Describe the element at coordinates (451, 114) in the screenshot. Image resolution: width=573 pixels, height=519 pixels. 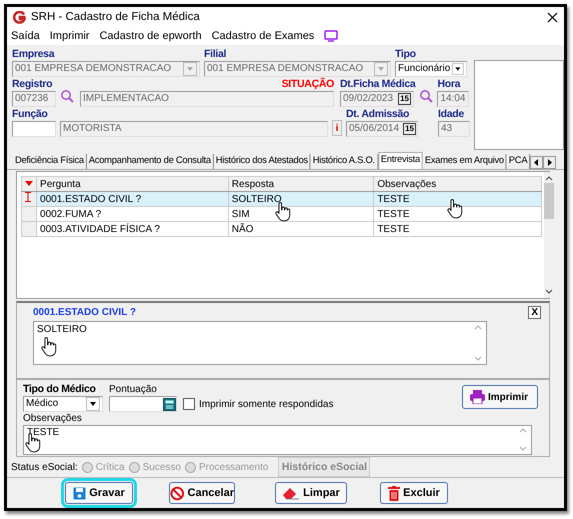
I see `field-label: Idade` at that location.